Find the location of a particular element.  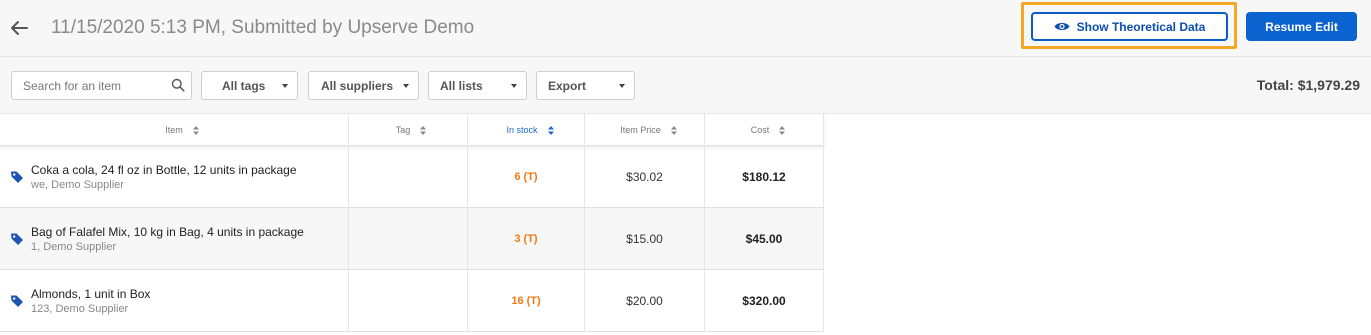

suppliers-dropdown-label: All suppliers is located at coordinates (357, 85).